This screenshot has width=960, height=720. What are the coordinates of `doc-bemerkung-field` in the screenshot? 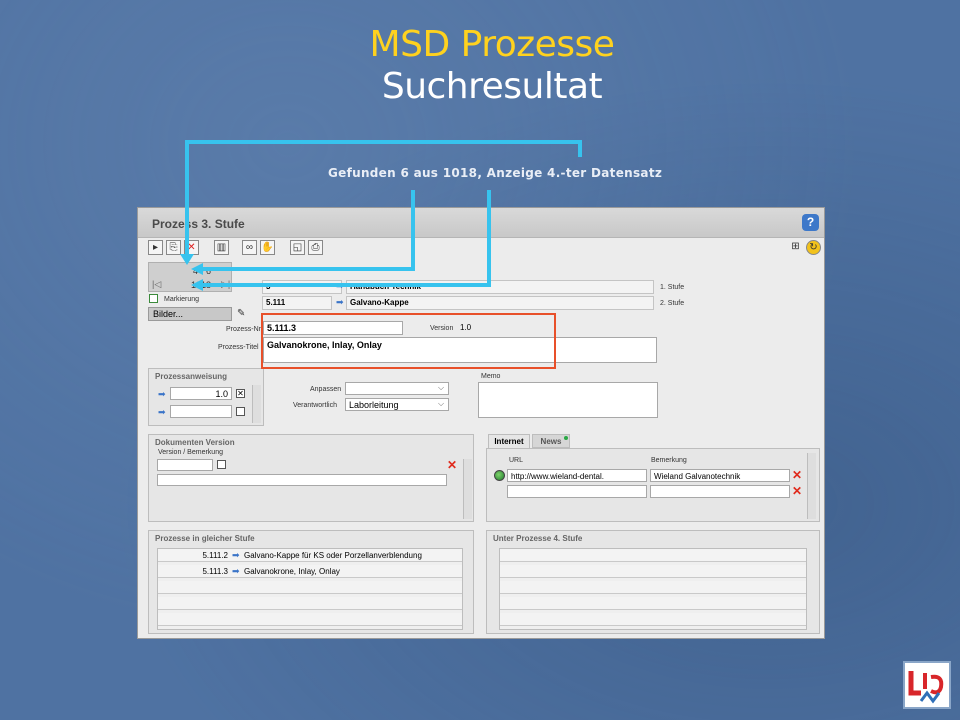 It's located at (302, 480).